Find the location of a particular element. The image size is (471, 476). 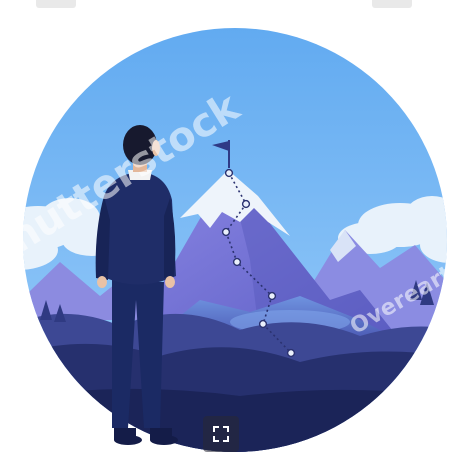

ear is located at coordinates (156, 148).